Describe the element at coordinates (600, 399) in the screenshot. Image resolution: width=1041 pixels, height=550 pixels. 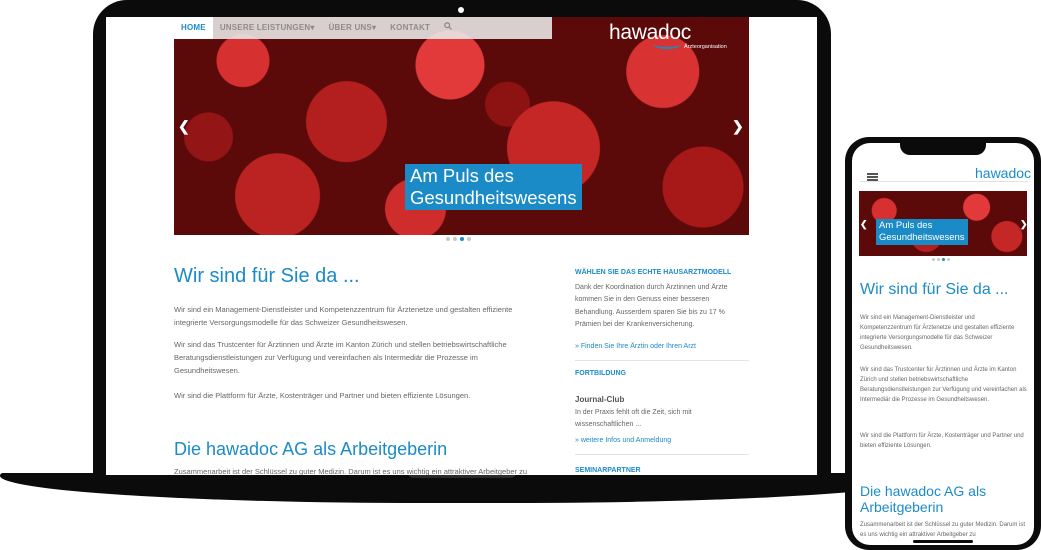
I see `journal-club-title: Journal-Club` at that location.